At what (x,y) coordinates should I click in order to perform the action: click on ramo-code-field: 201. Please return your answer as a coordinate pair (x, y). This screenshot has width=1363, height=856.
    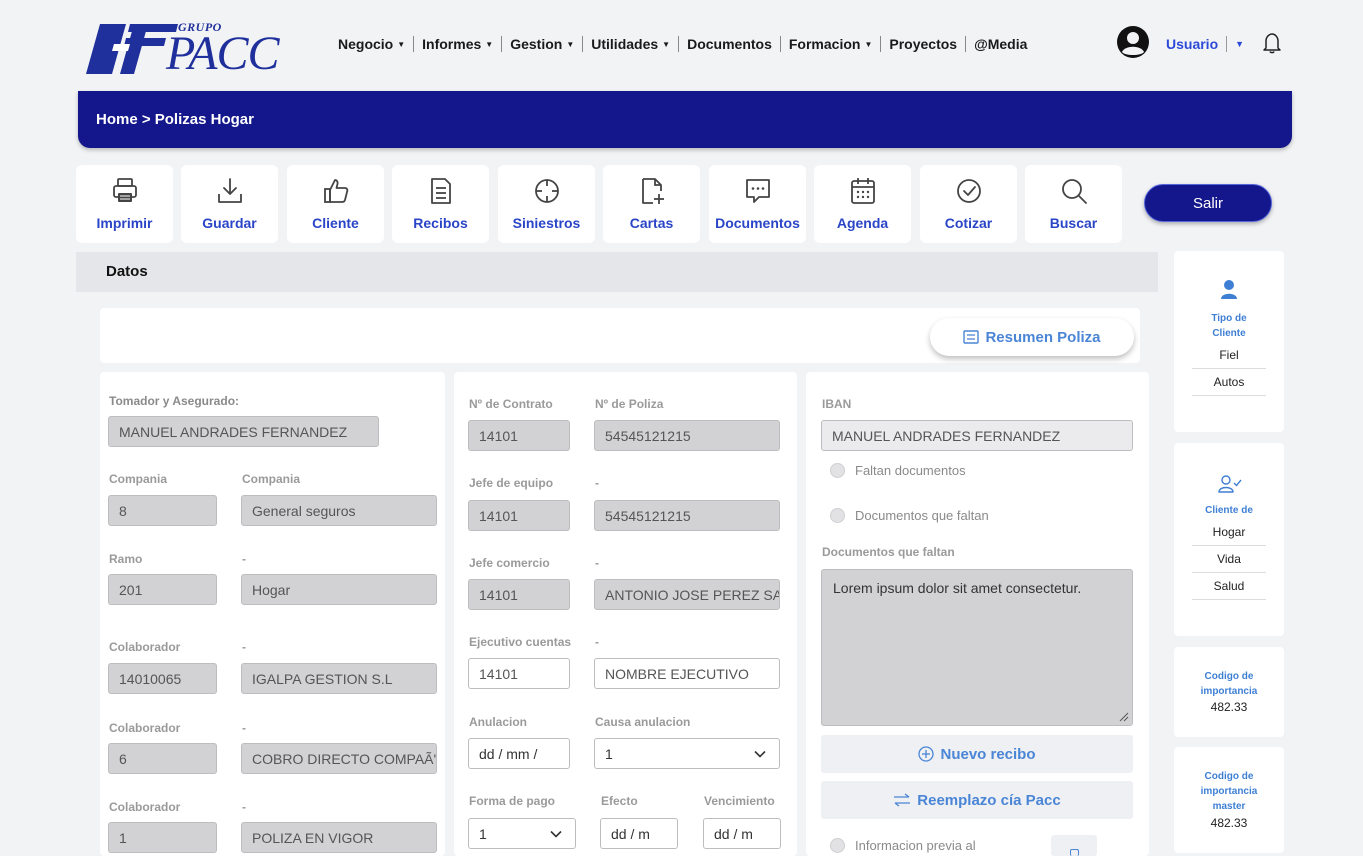
    Looking at the image, I should click on (162, 589).